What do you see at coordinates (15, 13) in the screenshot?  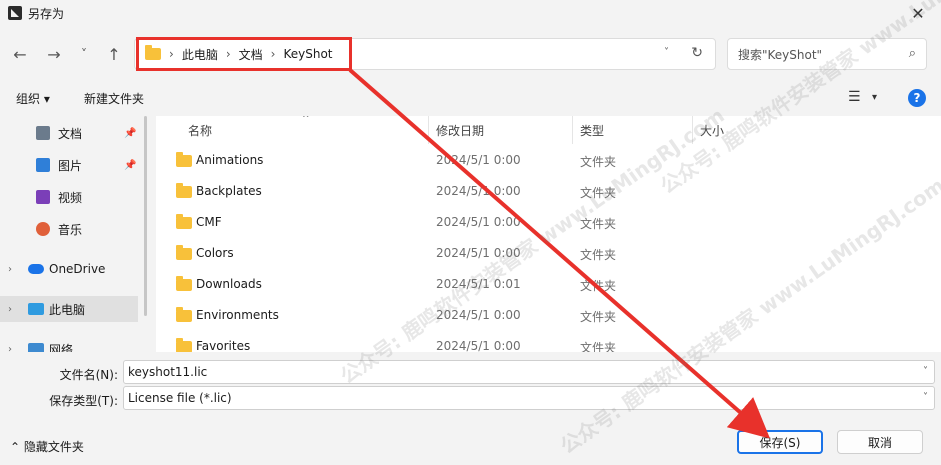 I see `app-icon` at bounding box center [15, 13].